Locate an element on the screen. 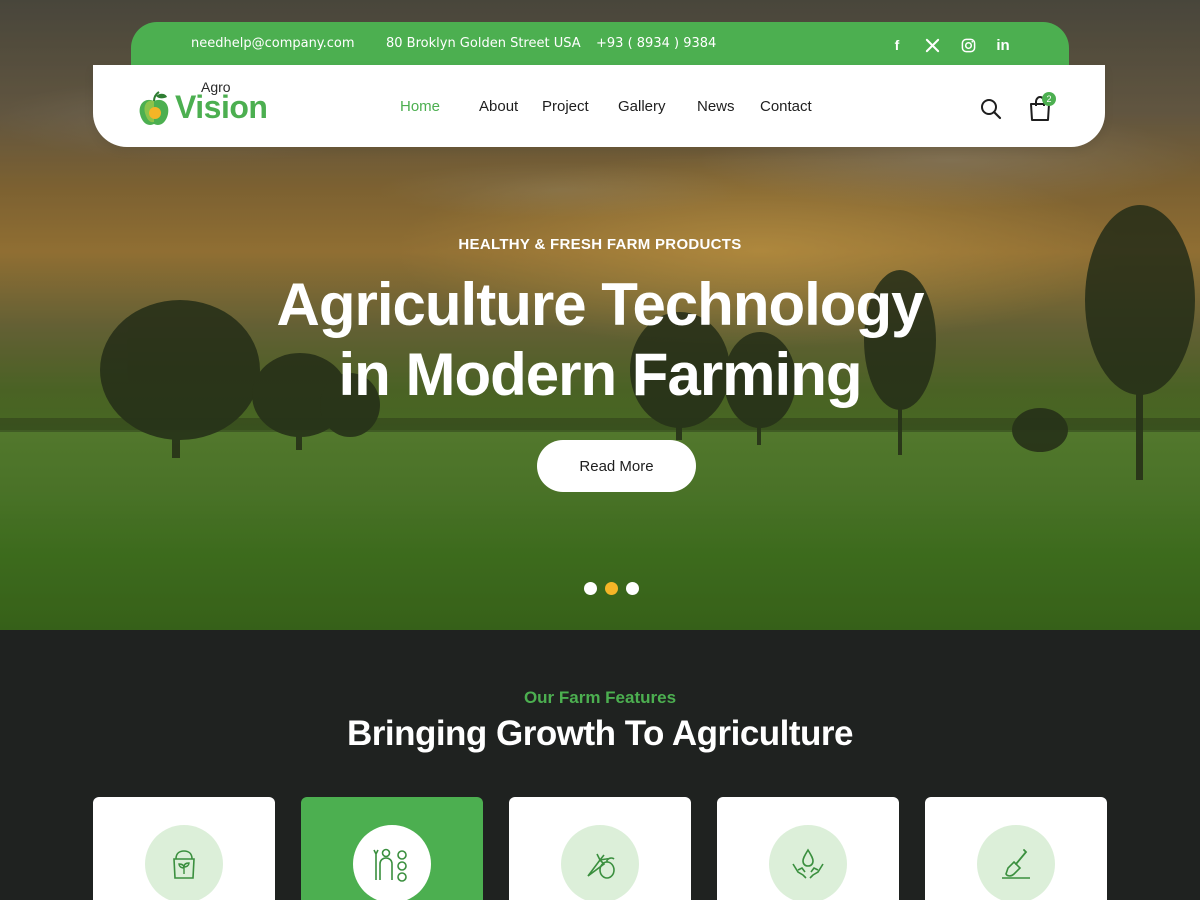 Image resolution: width=1200 pixels, height=900 pixels. facebook-icon: f is located at coordinates (897, 45).